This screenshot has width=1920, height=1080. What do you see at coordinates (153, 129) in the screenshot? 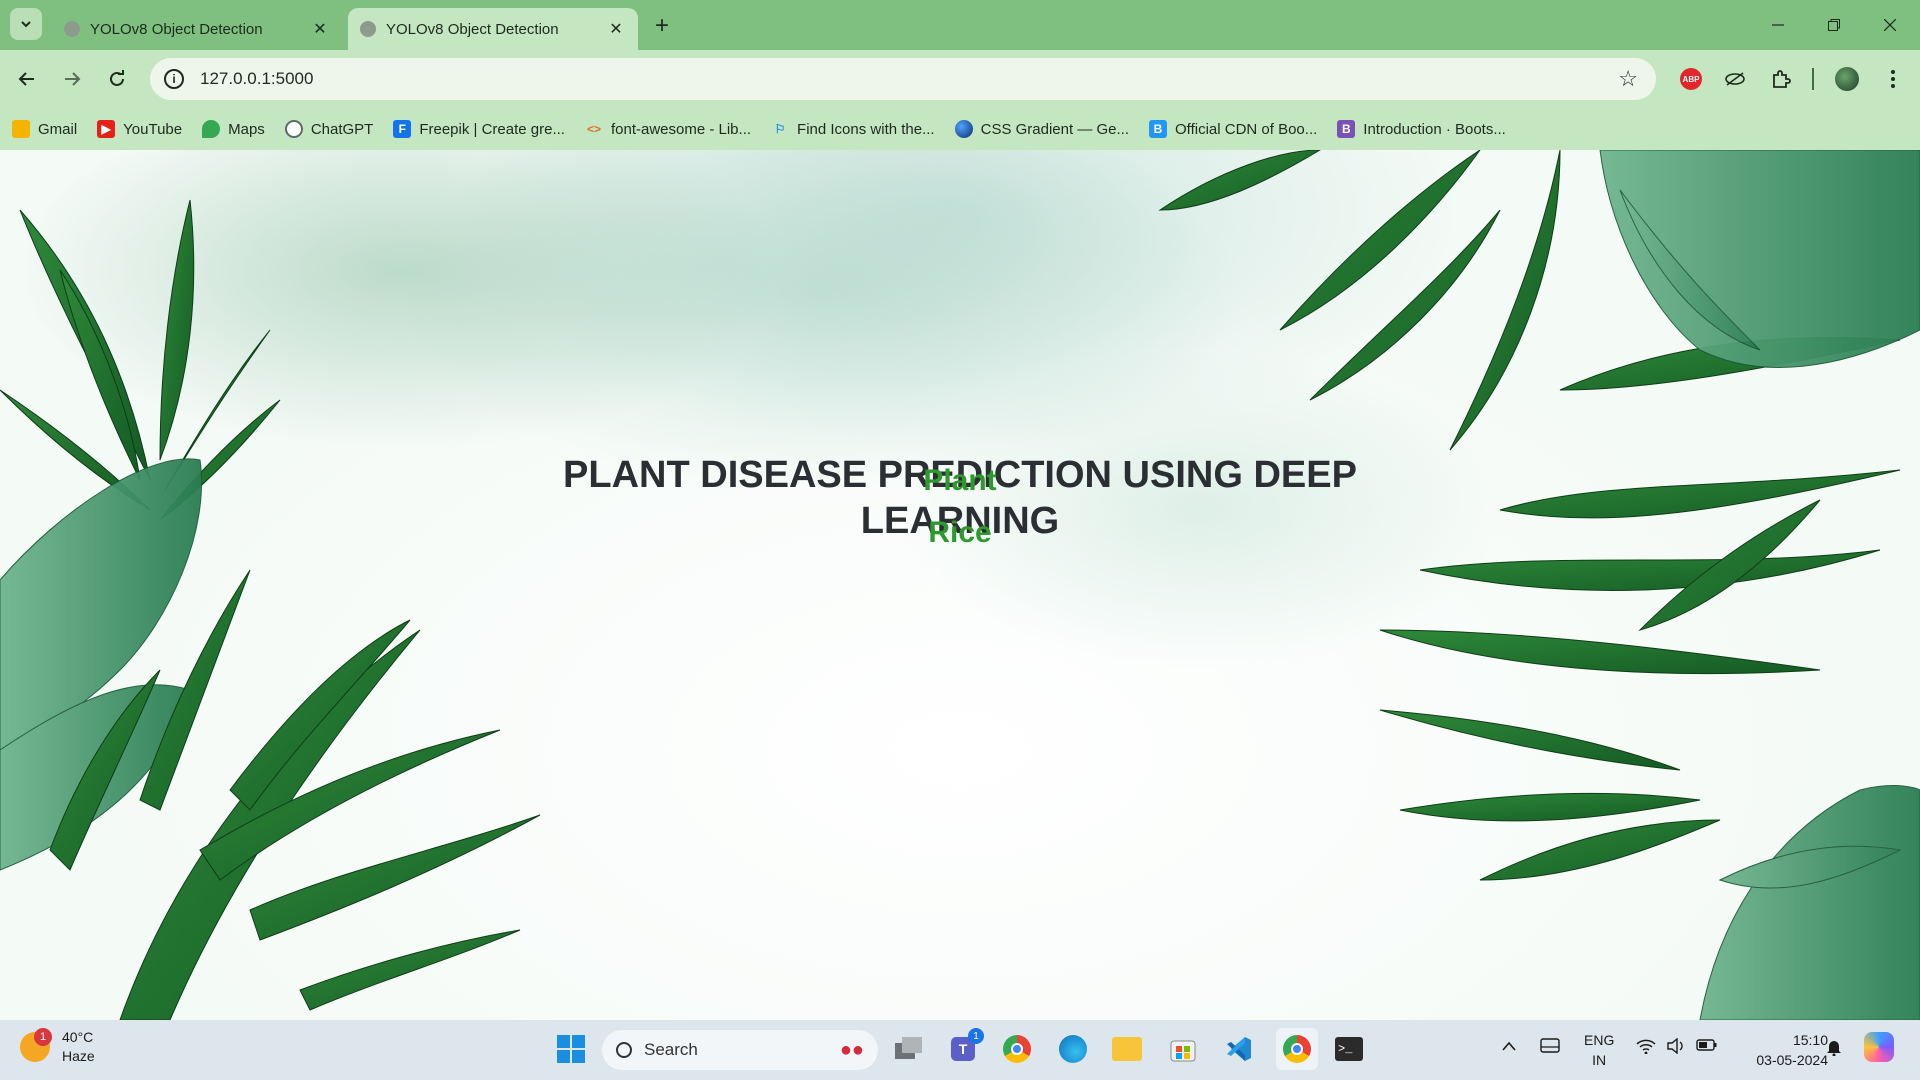
I see `bookmark-label: YouTube` at bounding box center [153, 129].